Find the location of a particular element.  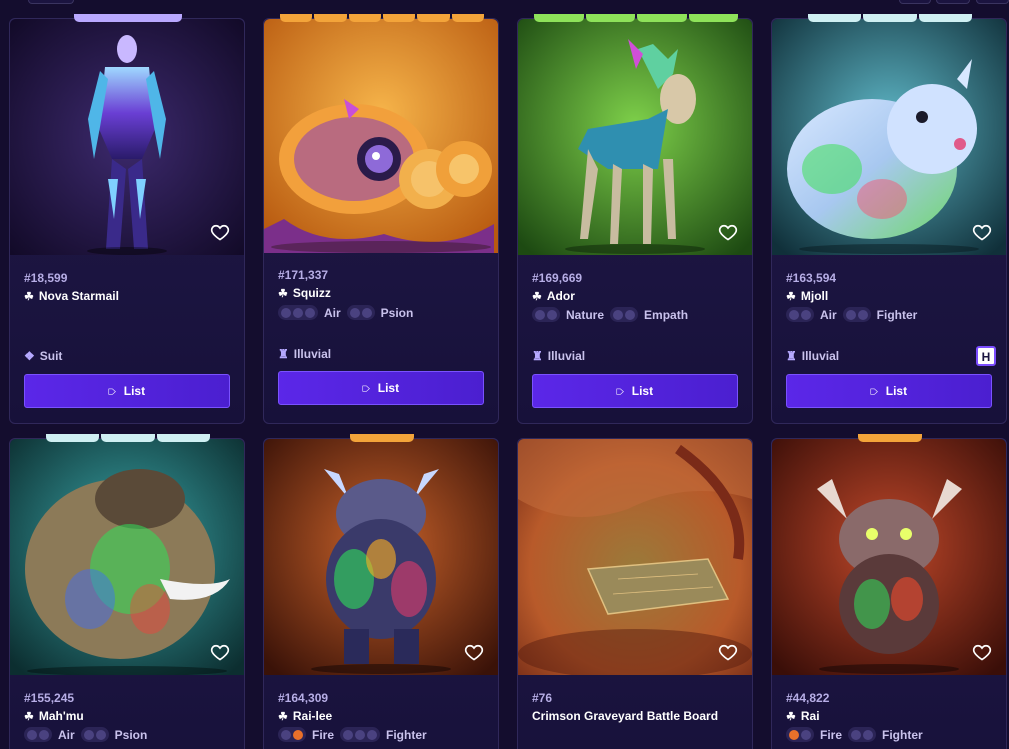

nft-card: #18,599 ☘ Nova Starmail ❖ Suit ⌂ List is located at coordinates (127, 219).